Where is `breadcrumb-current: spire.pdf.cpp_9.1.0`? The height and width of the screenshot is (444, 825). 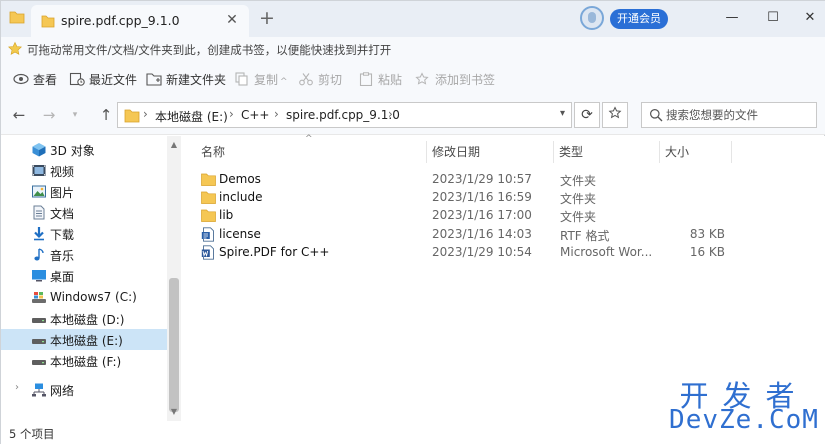 breadcrumb-current: spire.pdf.cpp_9.1.0 is located at coordinates (343, 115).